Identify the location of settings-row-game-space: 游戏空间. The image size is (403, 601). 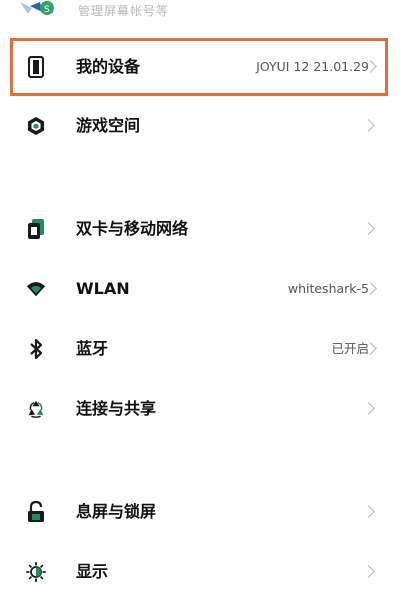
(201, 126).